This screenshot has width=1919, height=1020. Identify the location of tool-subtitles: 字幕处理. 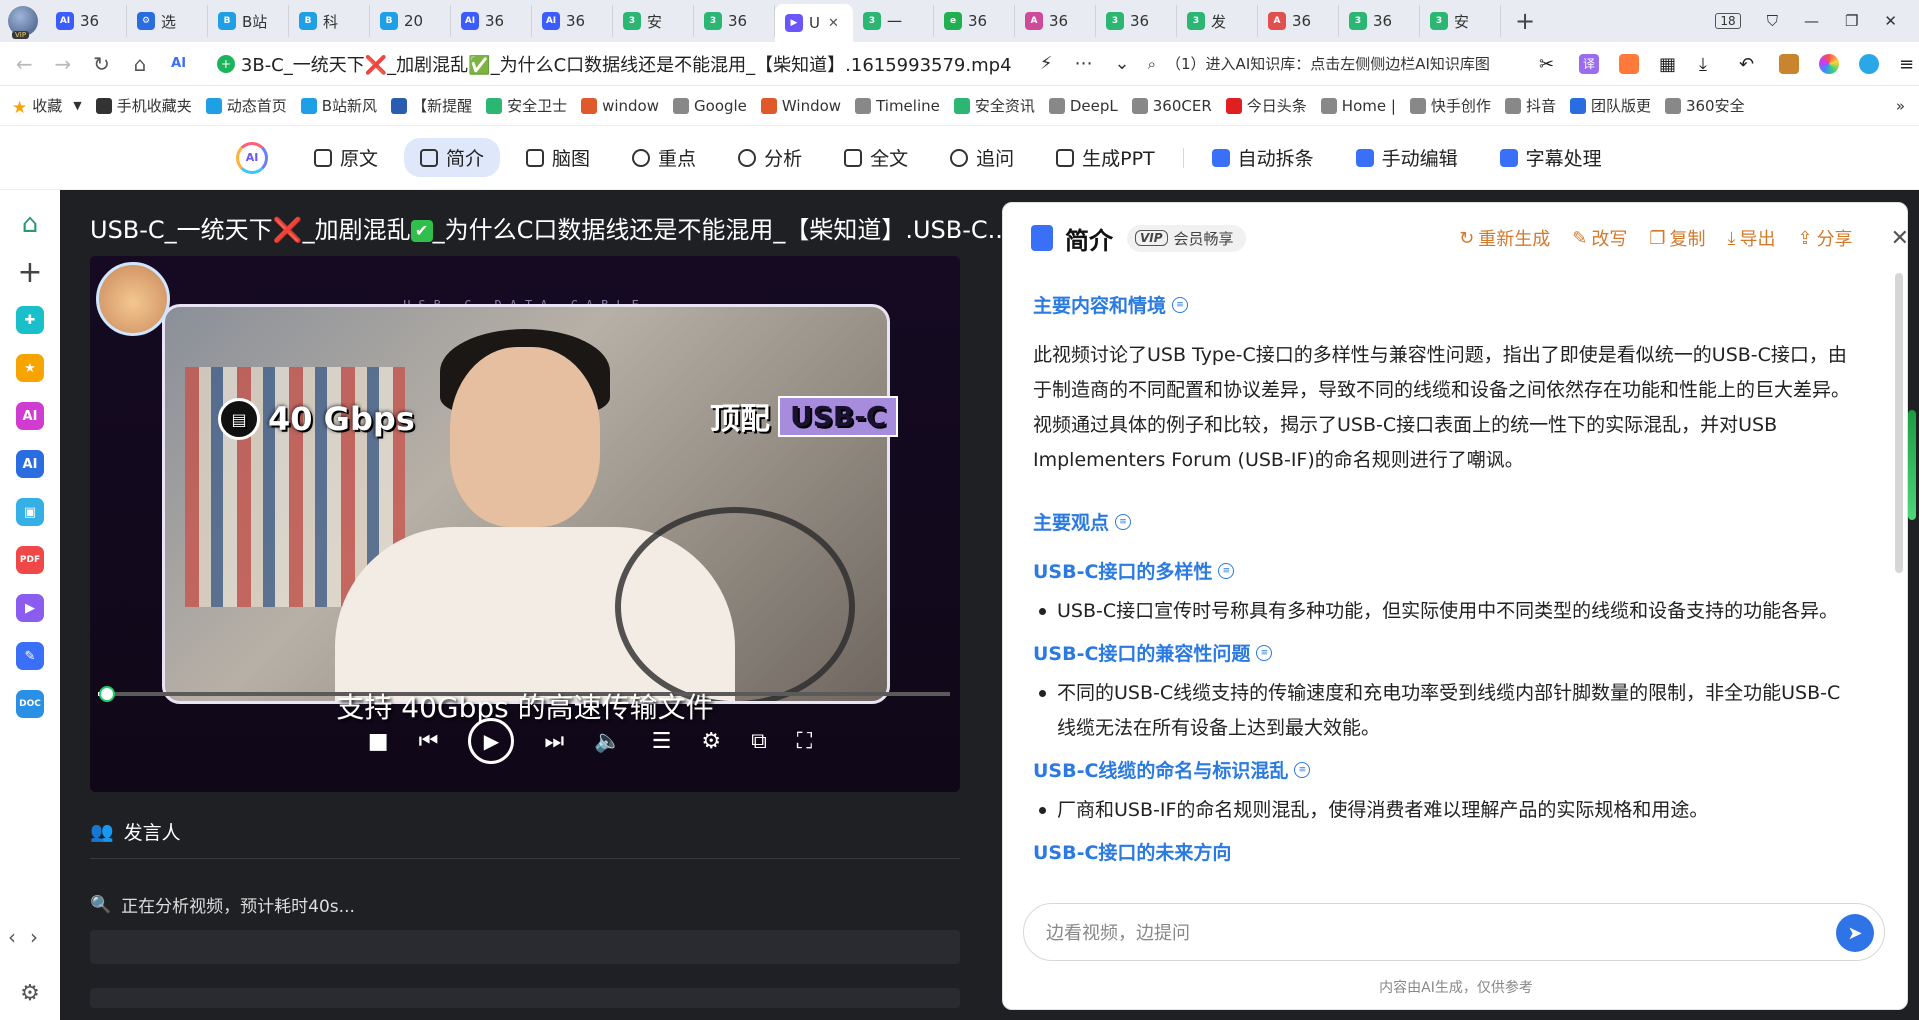
(1551, 157).